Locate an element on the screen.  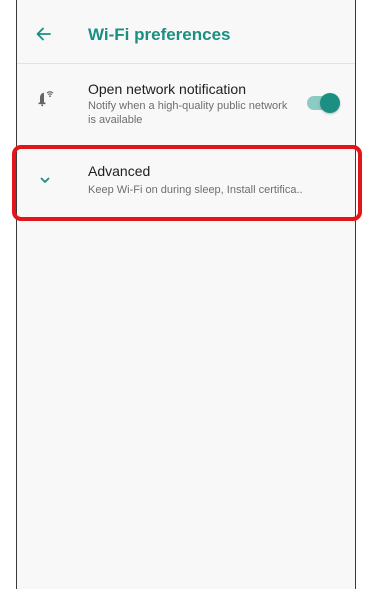
page-title: Wi-Fi preferences is located at coordinates (159, 34).